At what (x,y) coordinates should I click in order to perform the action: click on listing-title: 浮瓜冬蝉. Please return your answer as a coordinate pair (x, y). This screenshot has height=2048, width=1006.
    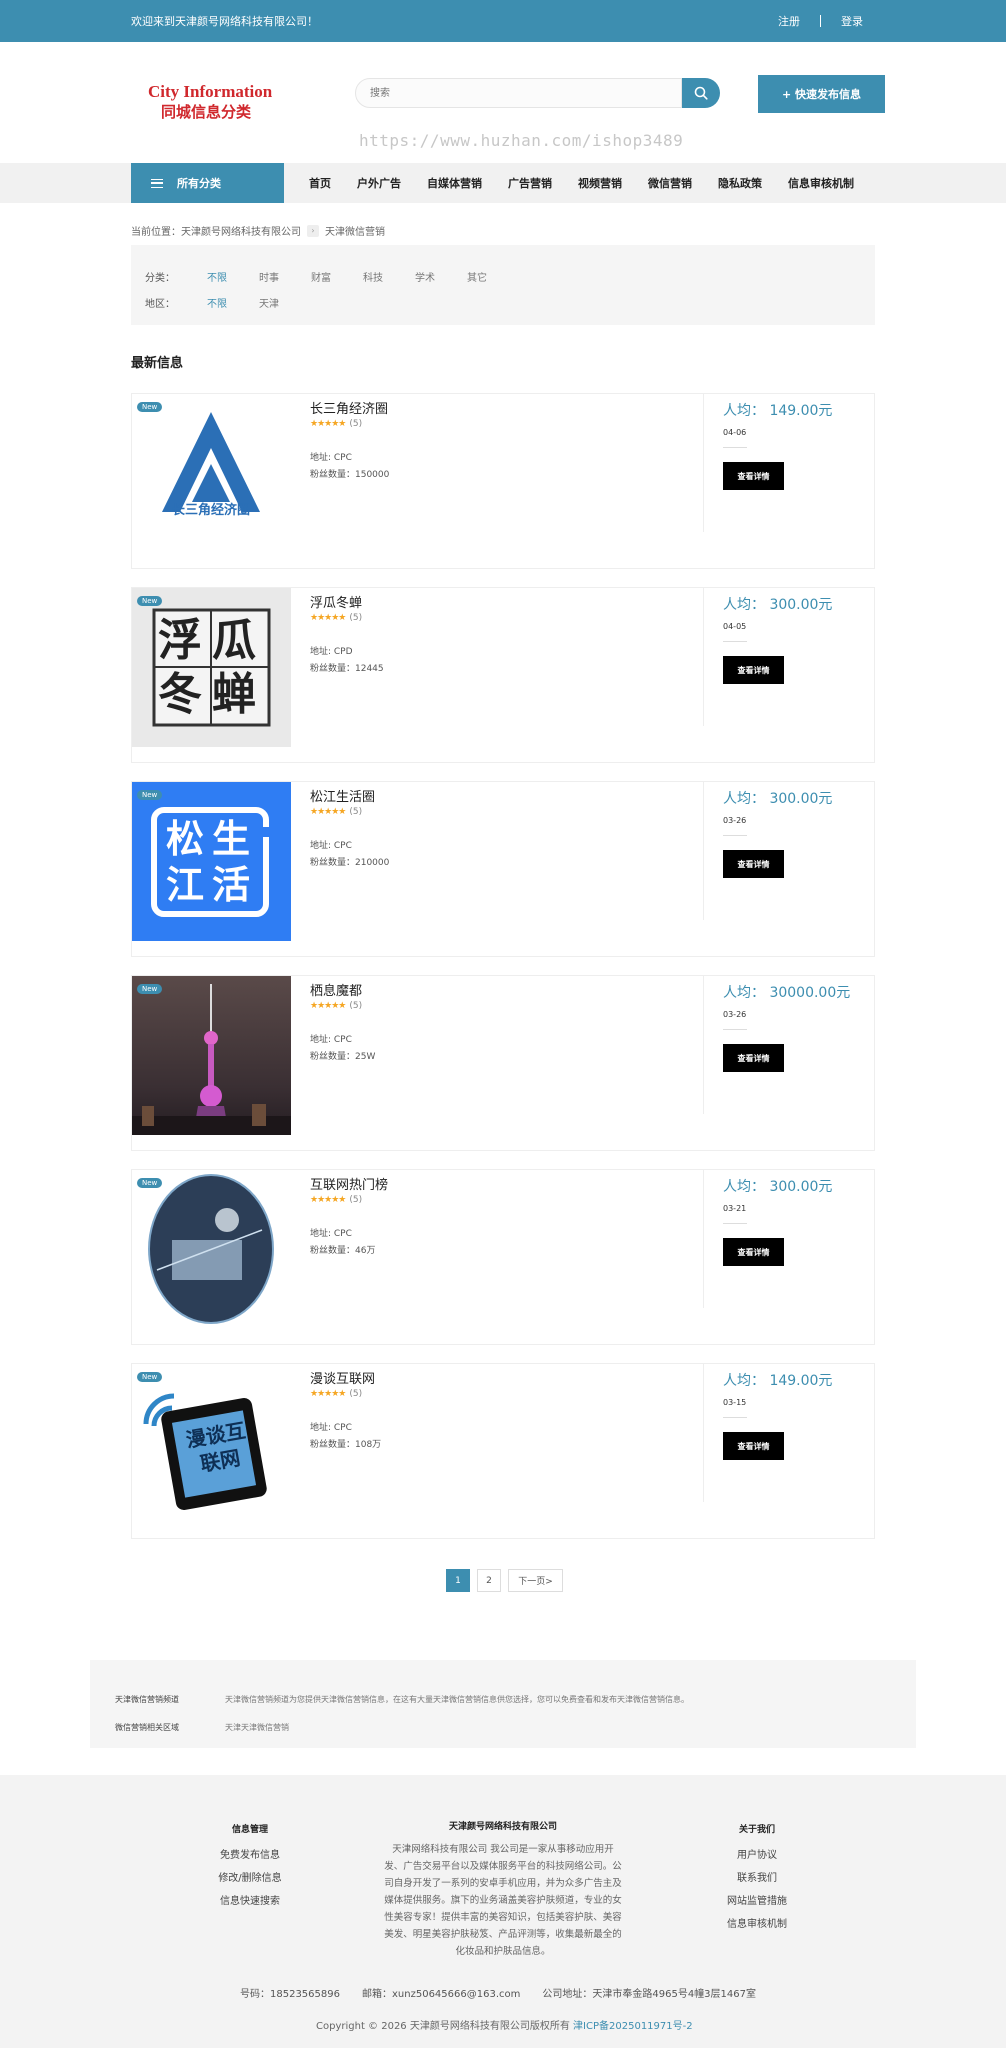
    Looking at the image, I should click on (336, 601).